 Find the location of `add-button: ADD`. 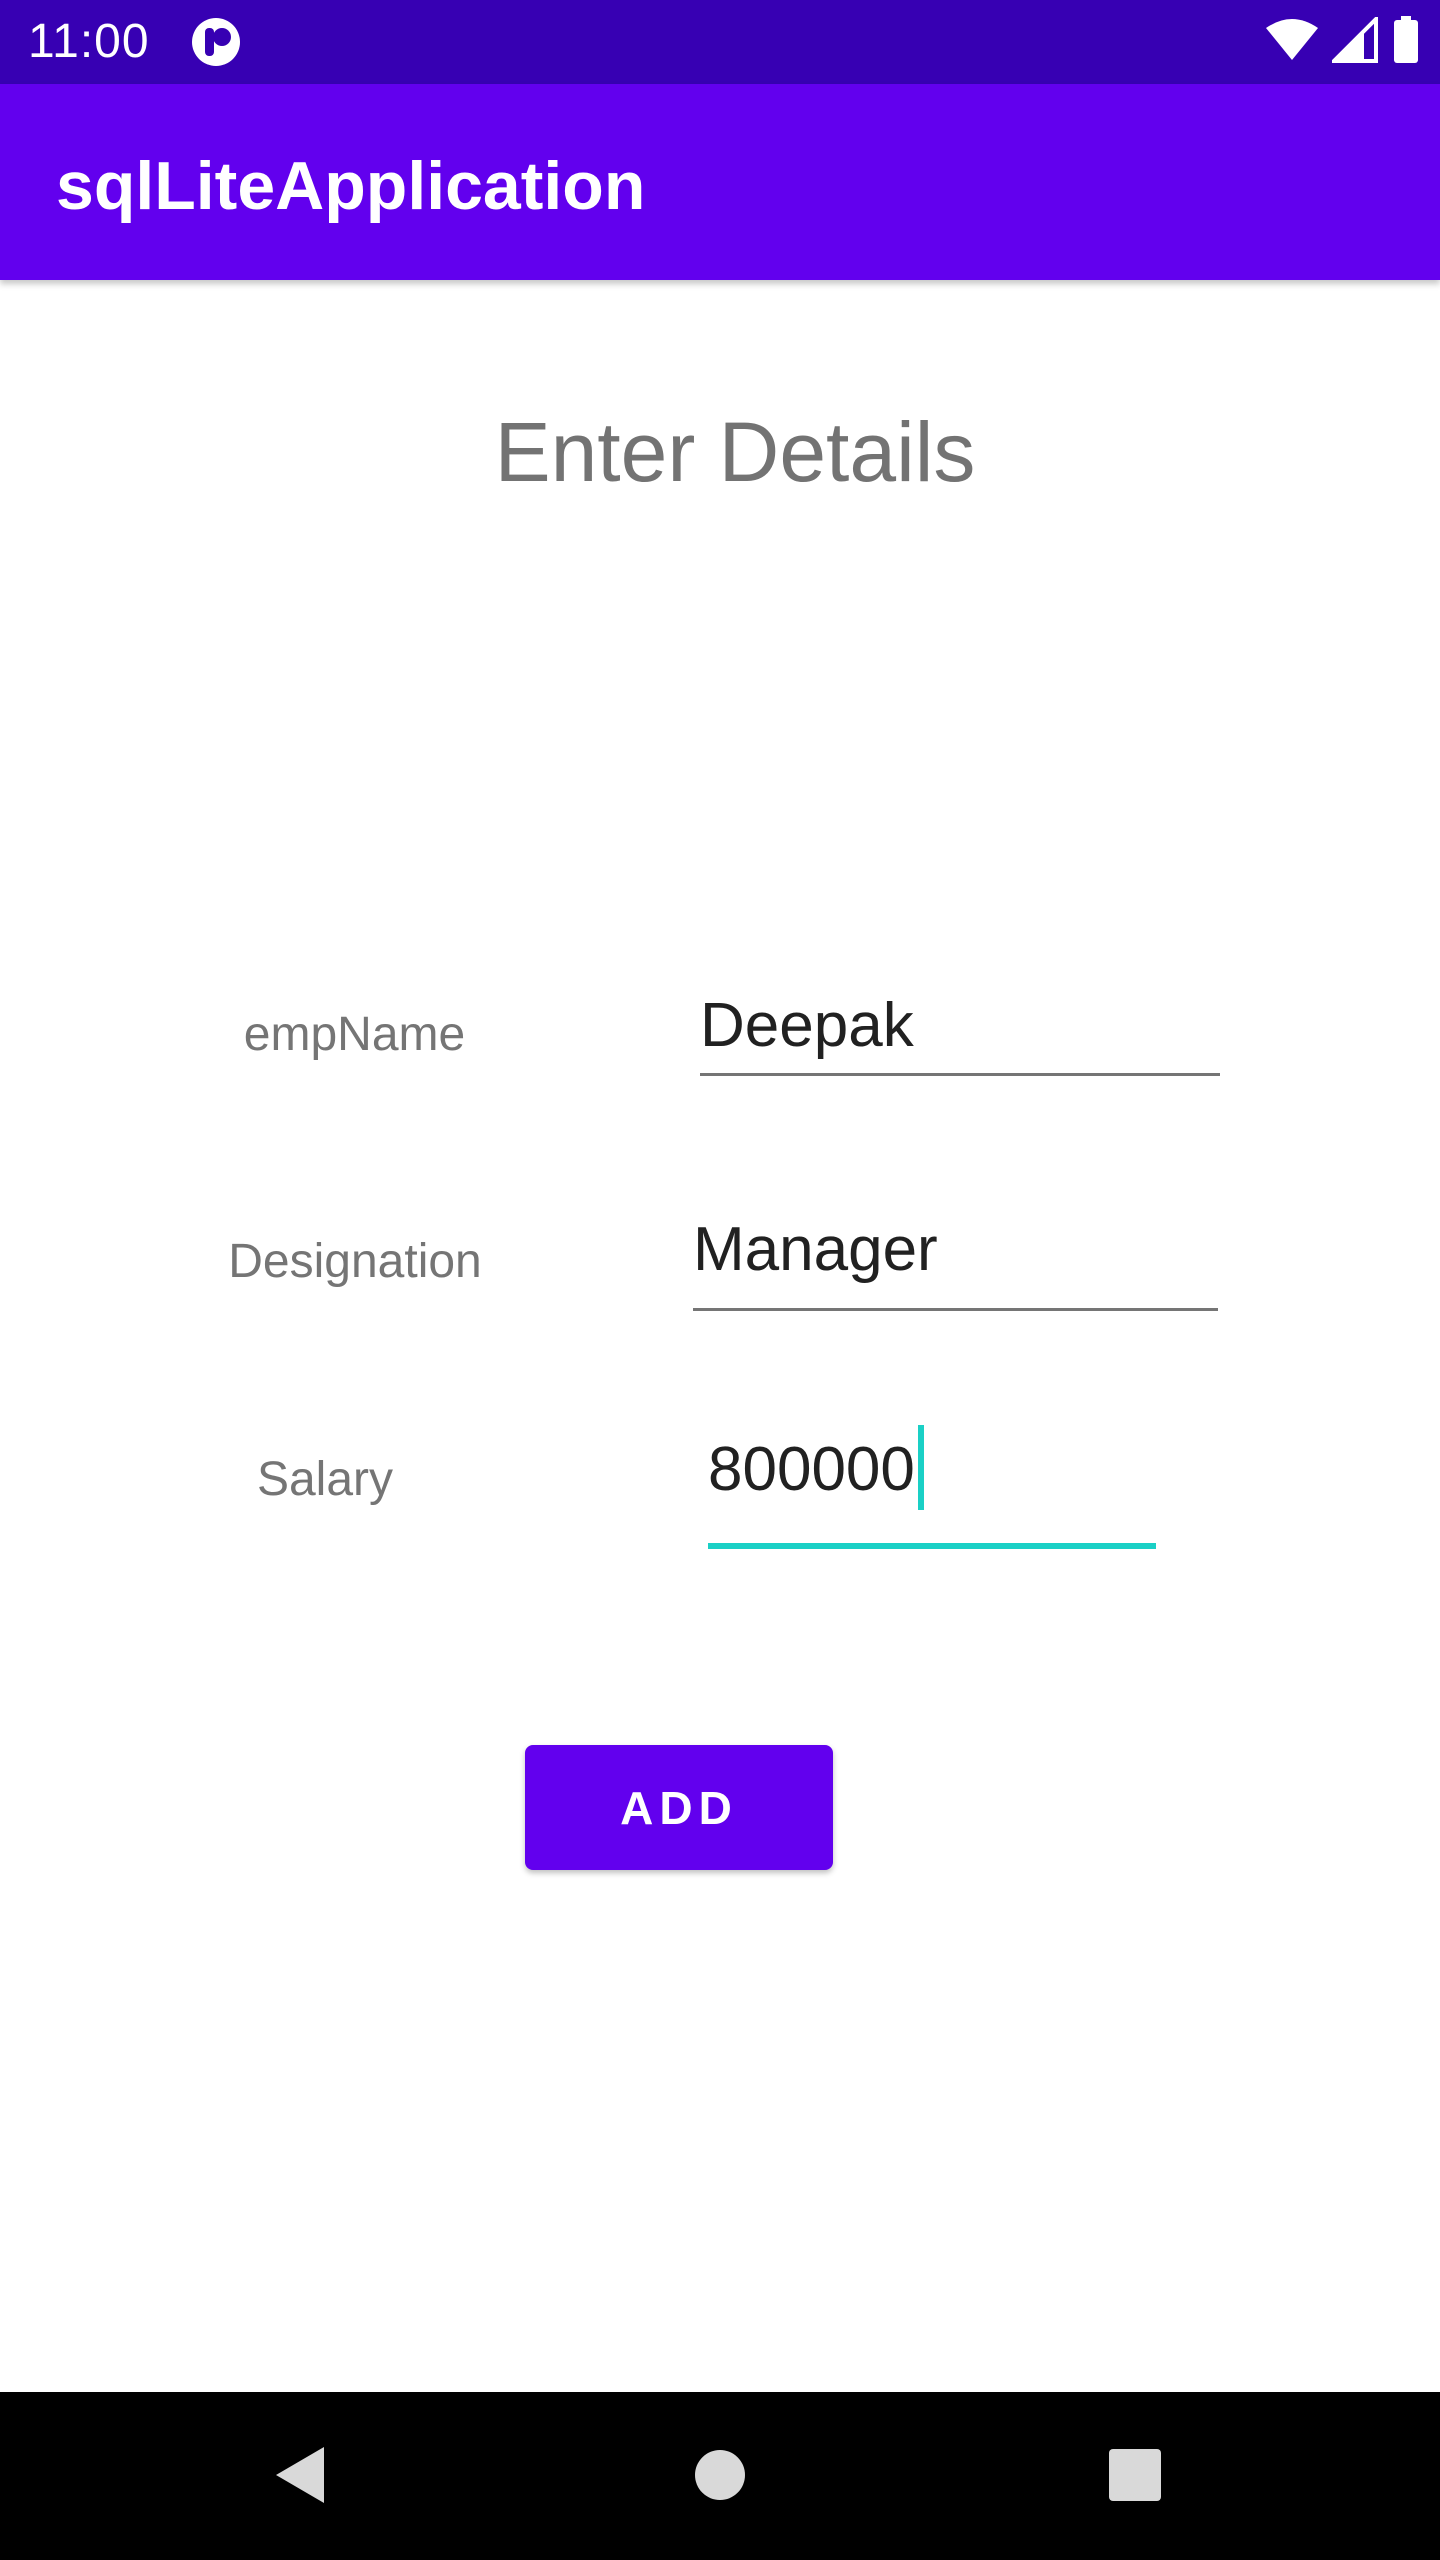

add-button: ADD is located at coordinates (679, 1807).